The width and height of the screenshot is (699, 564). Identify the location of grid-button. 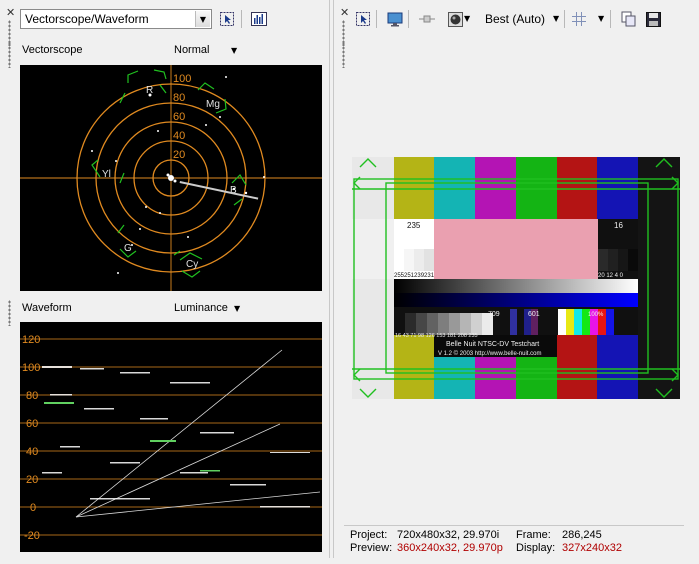
(579, 19).